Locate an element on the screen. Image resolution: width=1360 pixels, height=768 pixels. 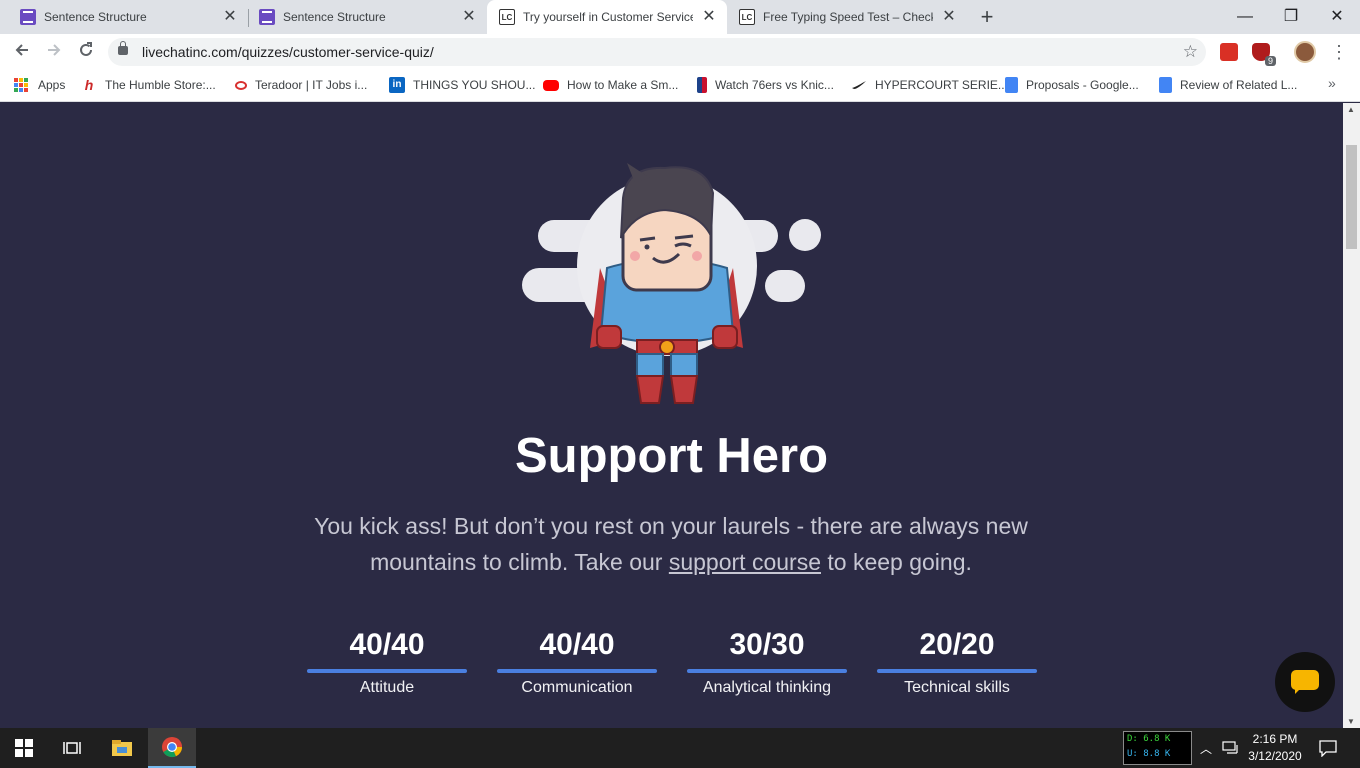
description-text-end: to keep going. is located at coordinates (896, 562).